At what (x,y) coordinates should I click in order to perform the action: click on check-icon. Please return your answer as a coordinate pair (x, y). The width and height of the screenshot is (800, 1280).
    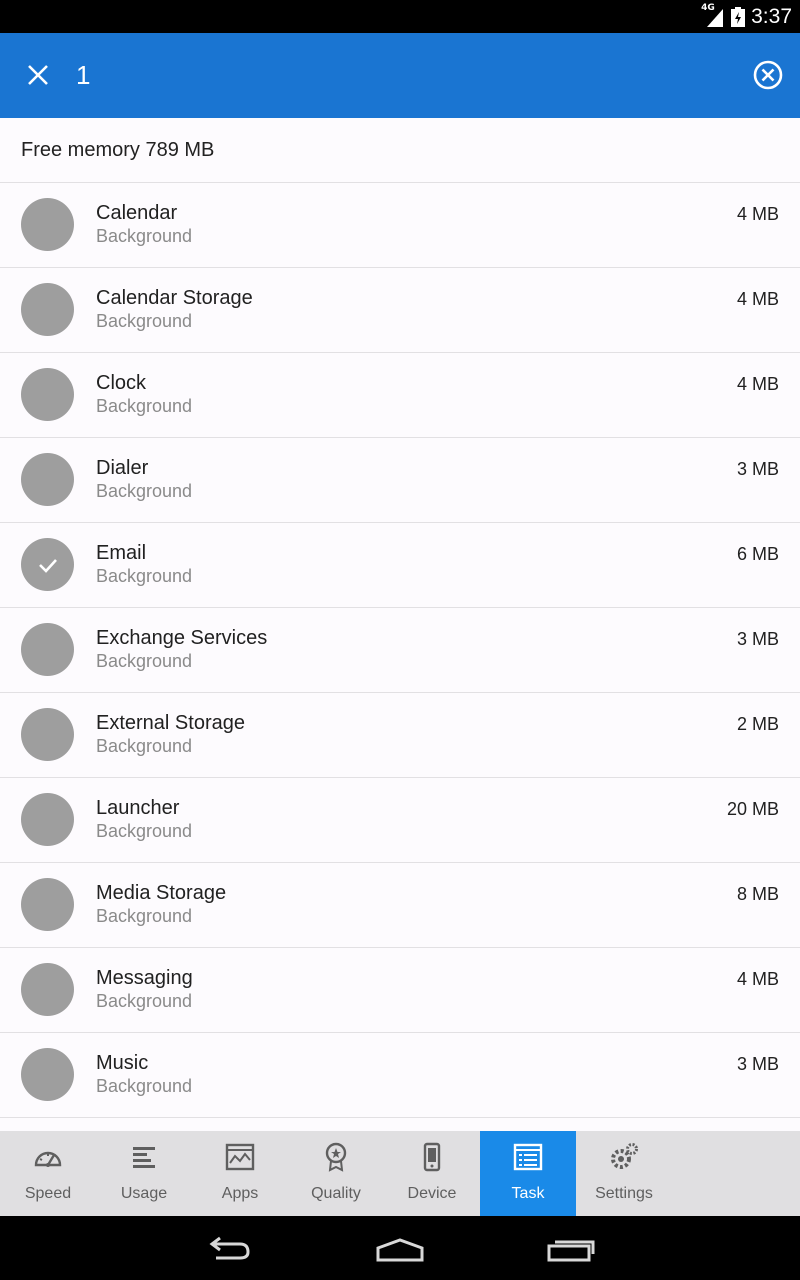
    Looking at the image, I should click on (47, 565).